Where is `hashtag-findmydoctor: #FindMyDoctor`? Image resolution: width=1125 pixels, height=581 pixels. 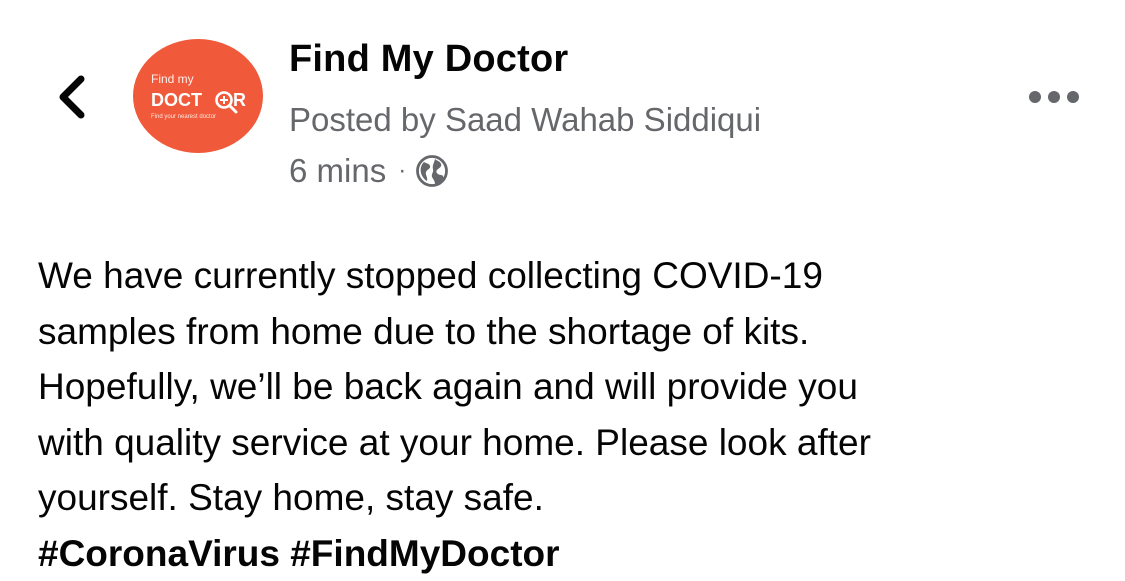 hashtag-findmydoctor: #FindMyDoctor is located at coordinates (424, 553).